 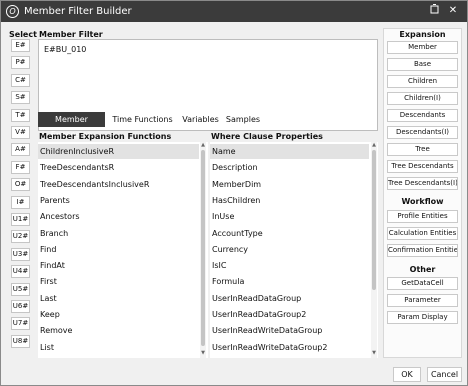 I want to click on tab-time-functions: Time Functions, so click(x=142, y=119).